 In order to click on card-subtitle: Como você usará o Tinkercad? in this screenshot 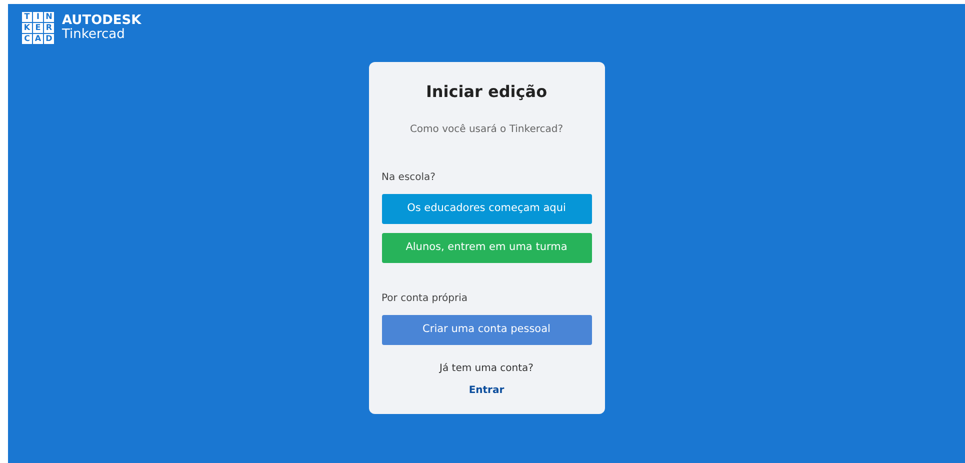, I will do `click(486, 130)`.